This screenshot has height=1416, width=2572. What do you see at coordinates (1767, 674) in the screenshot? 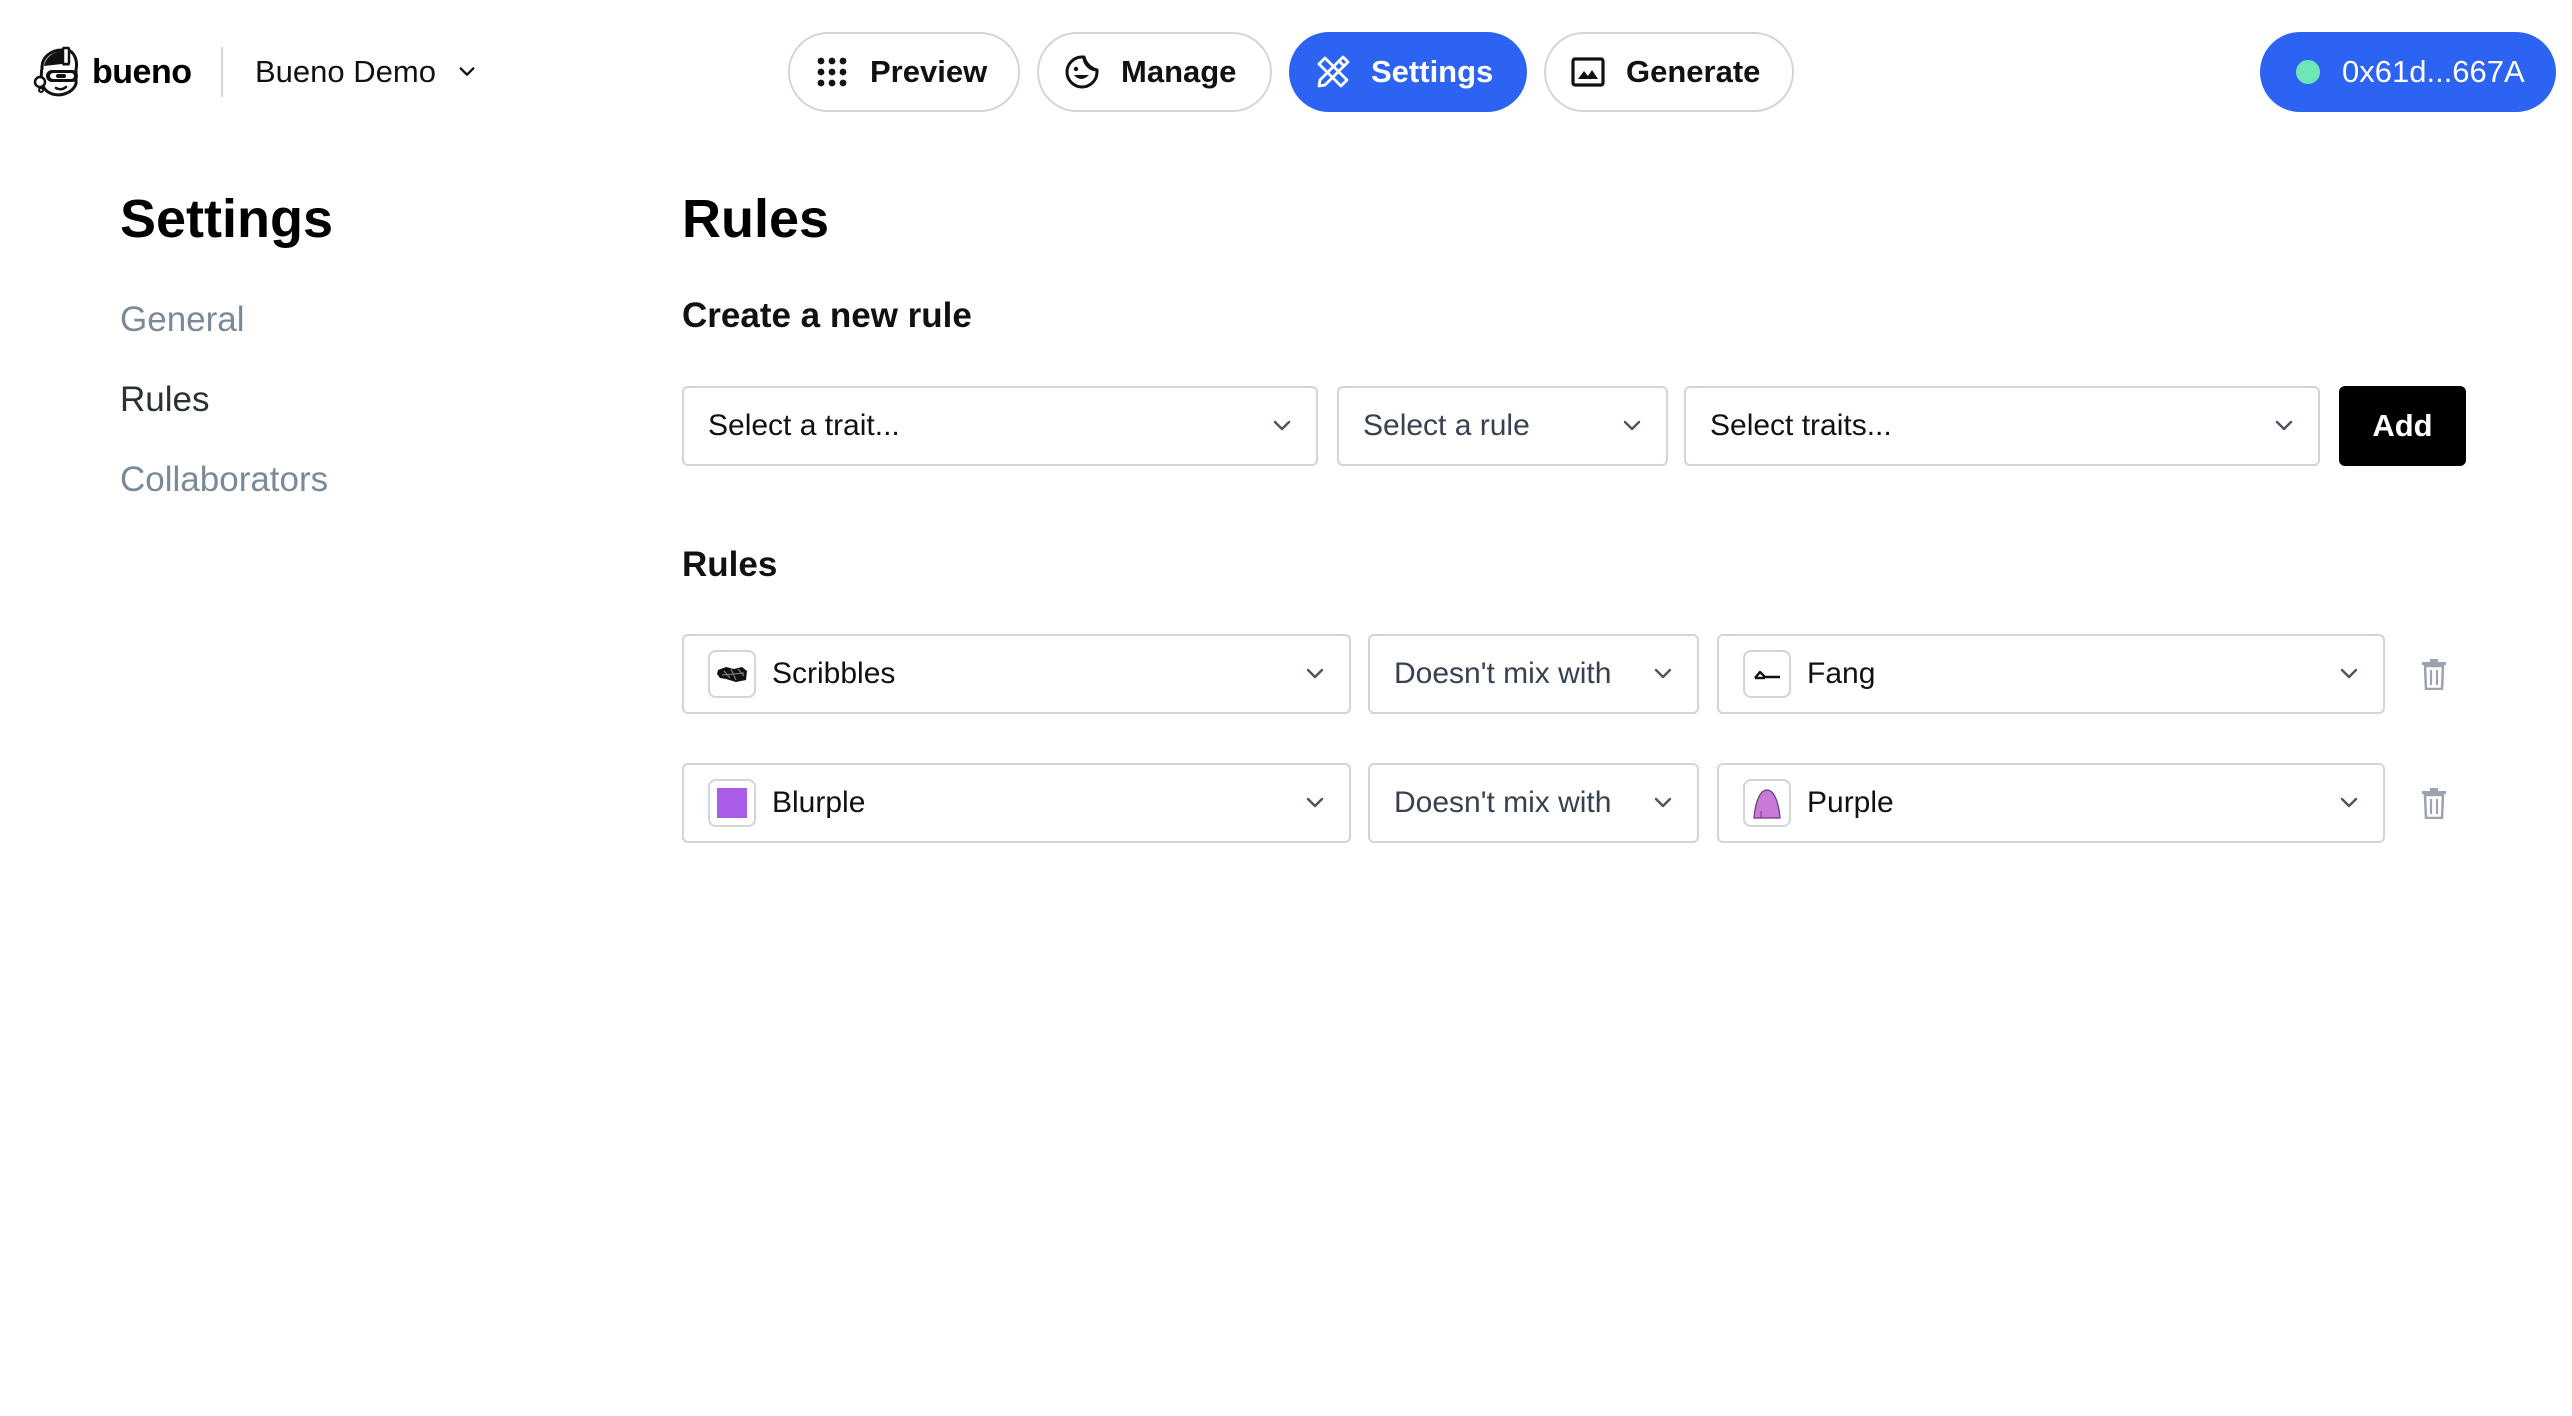
I see `fang-thumbnail-icon` at bounding box center [1767, 674].